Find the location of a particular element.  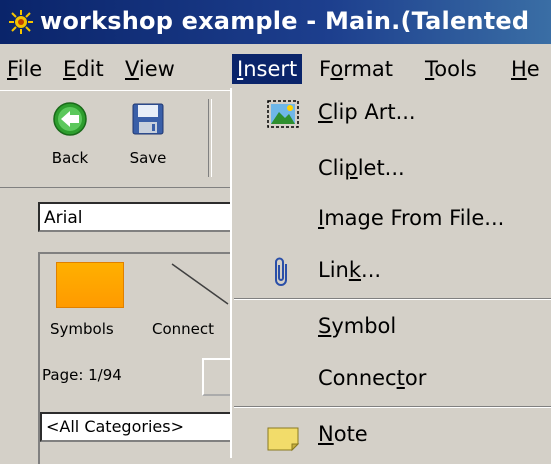

font-row: Arial is located at coordinates (119, 219).